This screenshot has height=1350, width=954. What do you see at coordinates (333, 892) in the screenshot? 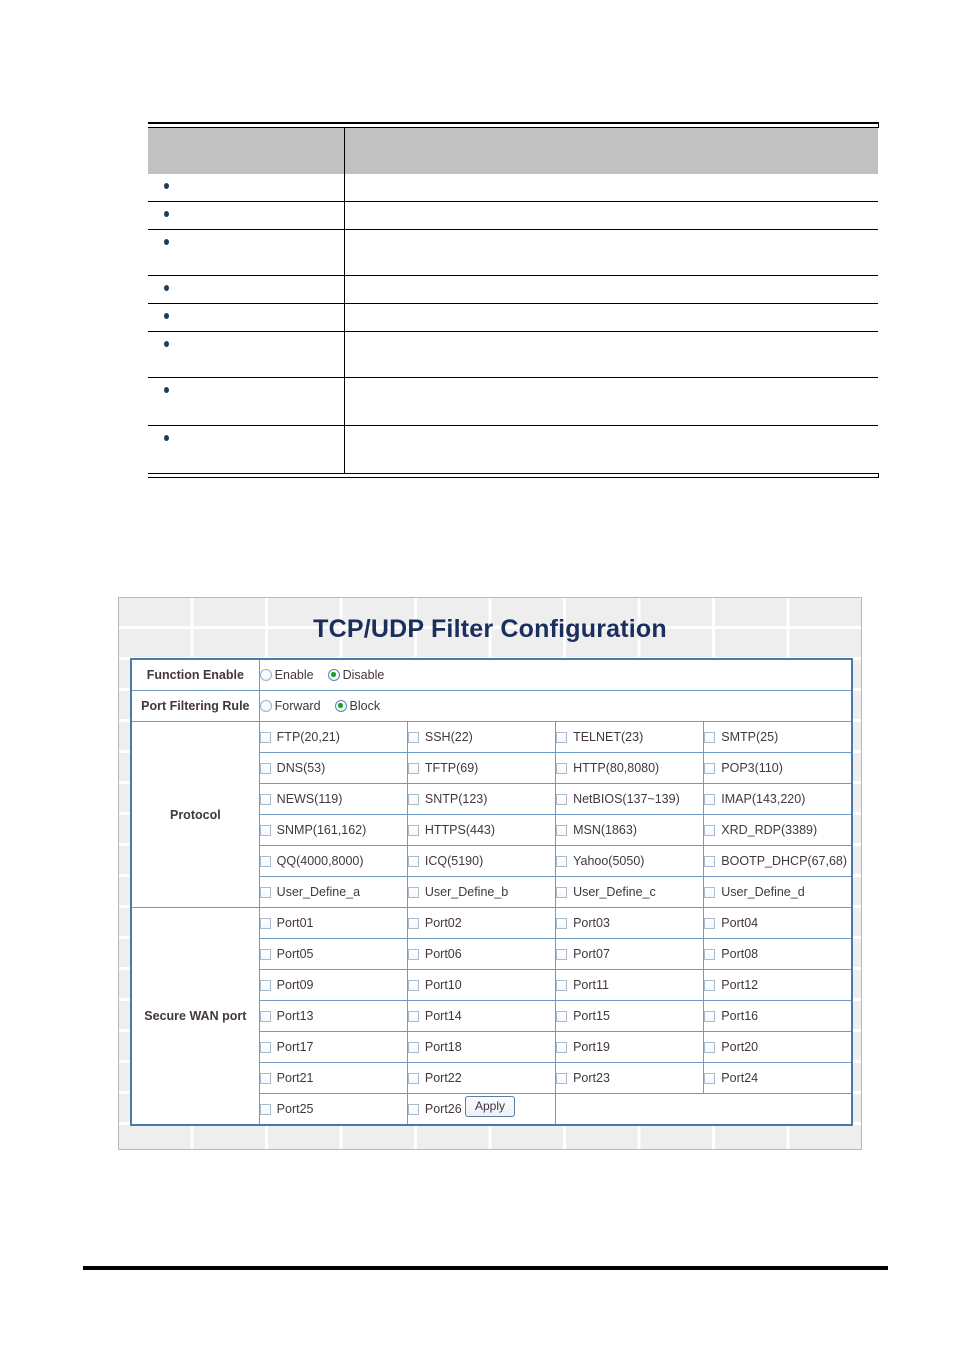
I see `protocol-cell: User_Define_a` at bounding box center [333, 892].